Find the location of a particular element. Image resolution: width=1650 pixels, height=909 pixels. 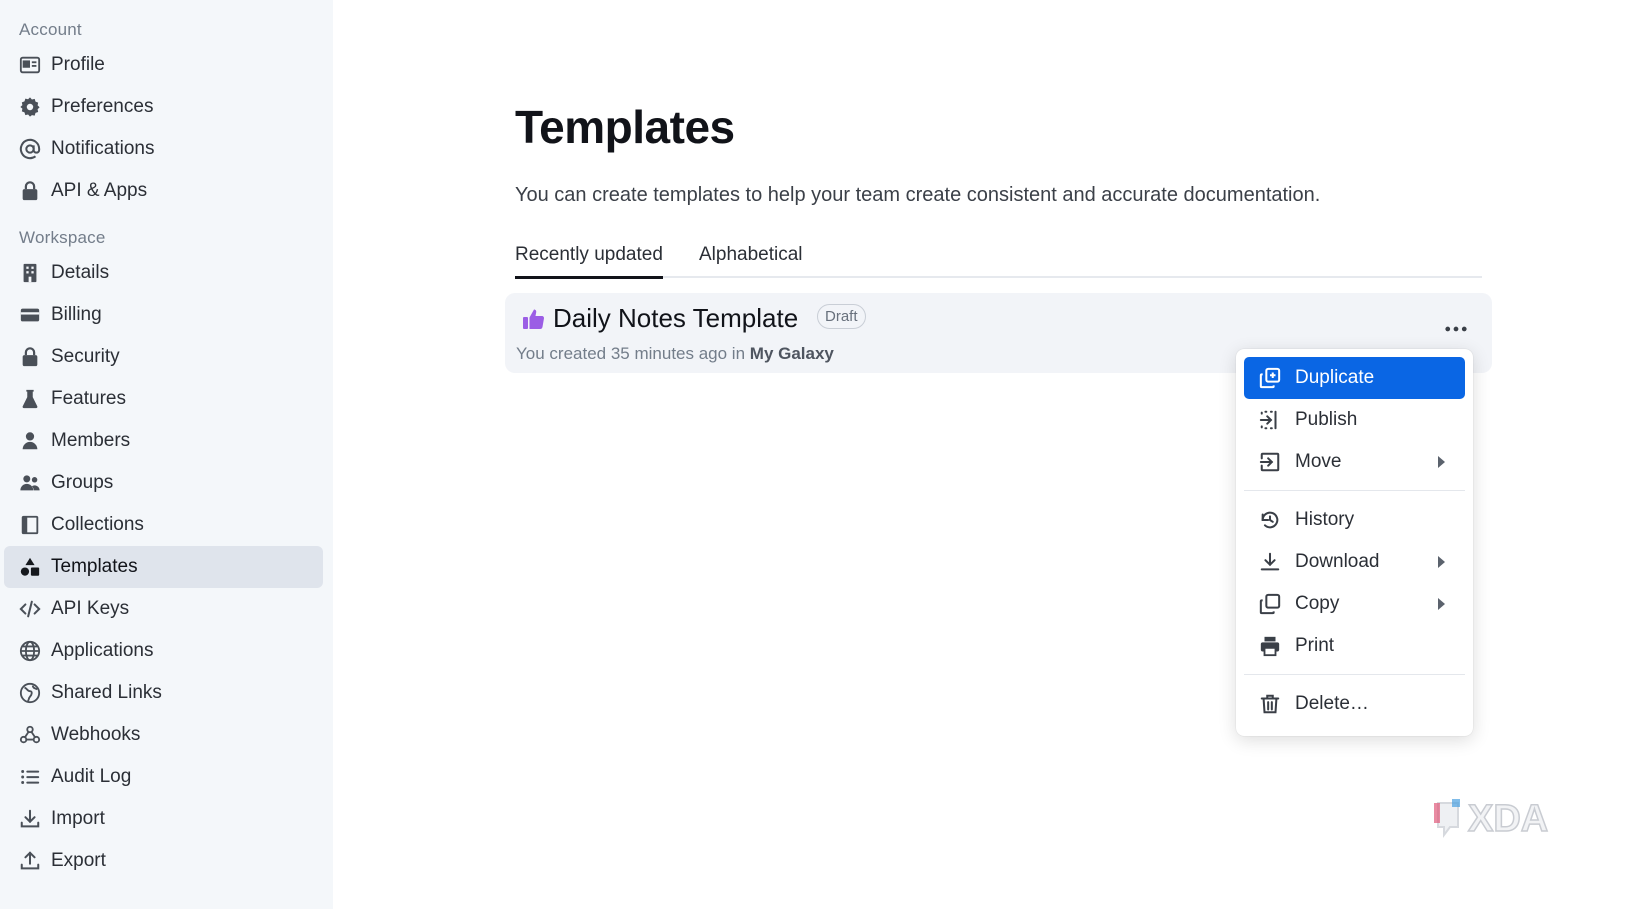

sidebar-item-label: Groups is located at coordinates (82, 482).